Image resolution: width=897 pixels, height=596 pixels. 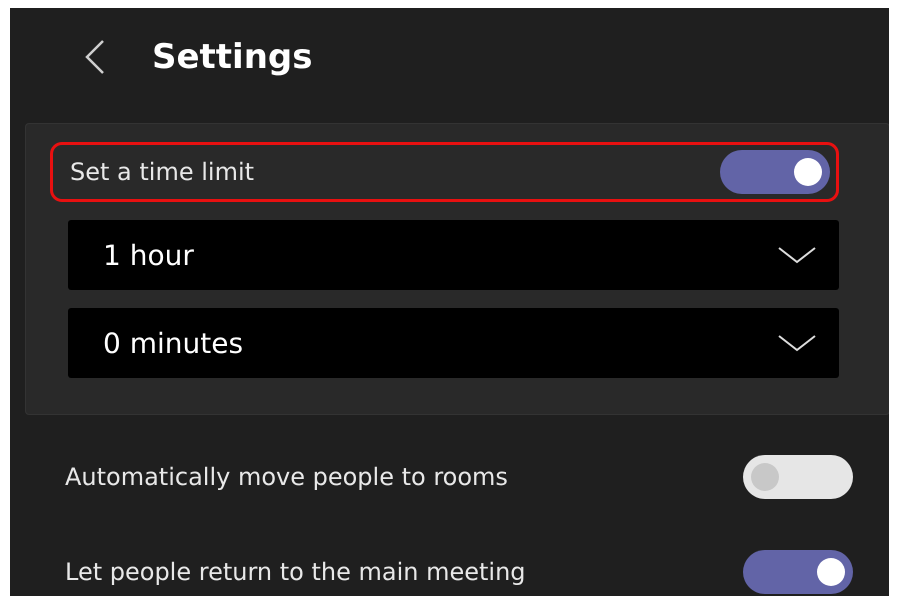 I want to click on page-title: Settings, so click(x=232, y=57).